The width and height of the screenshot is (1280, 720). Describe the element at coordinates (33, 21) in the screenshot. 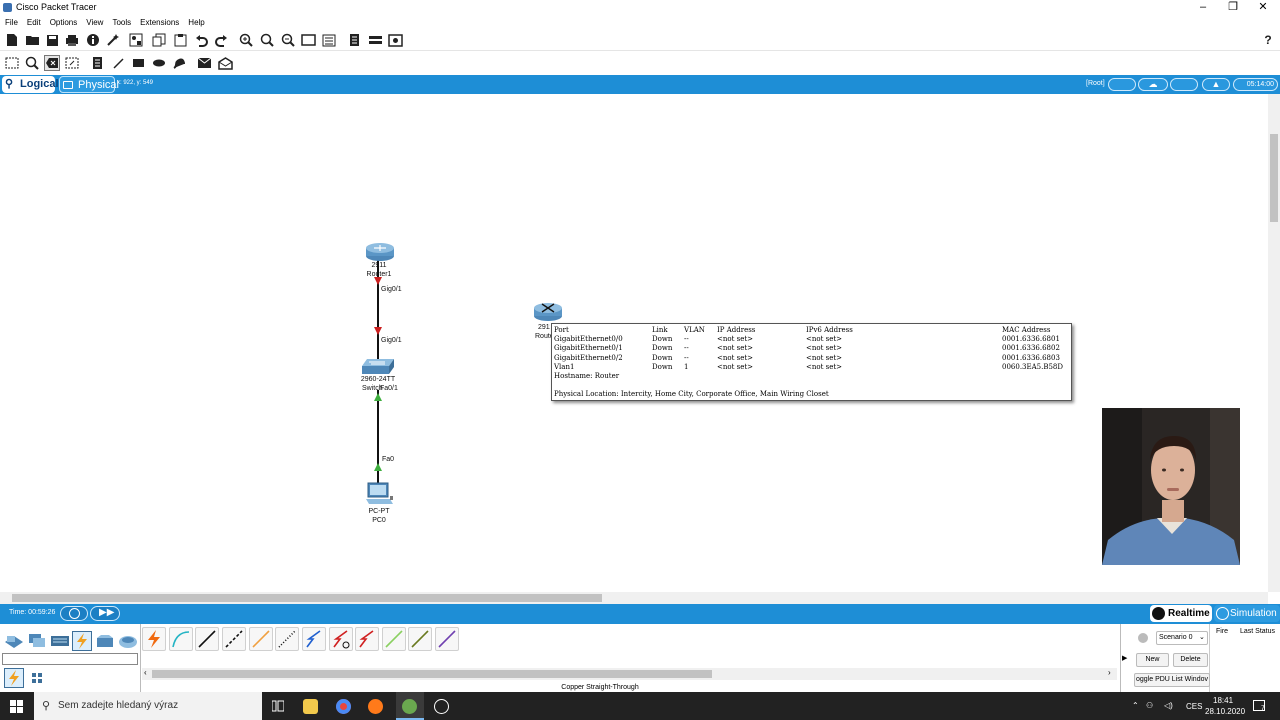

I see `menu-edit: Edit` at that location.